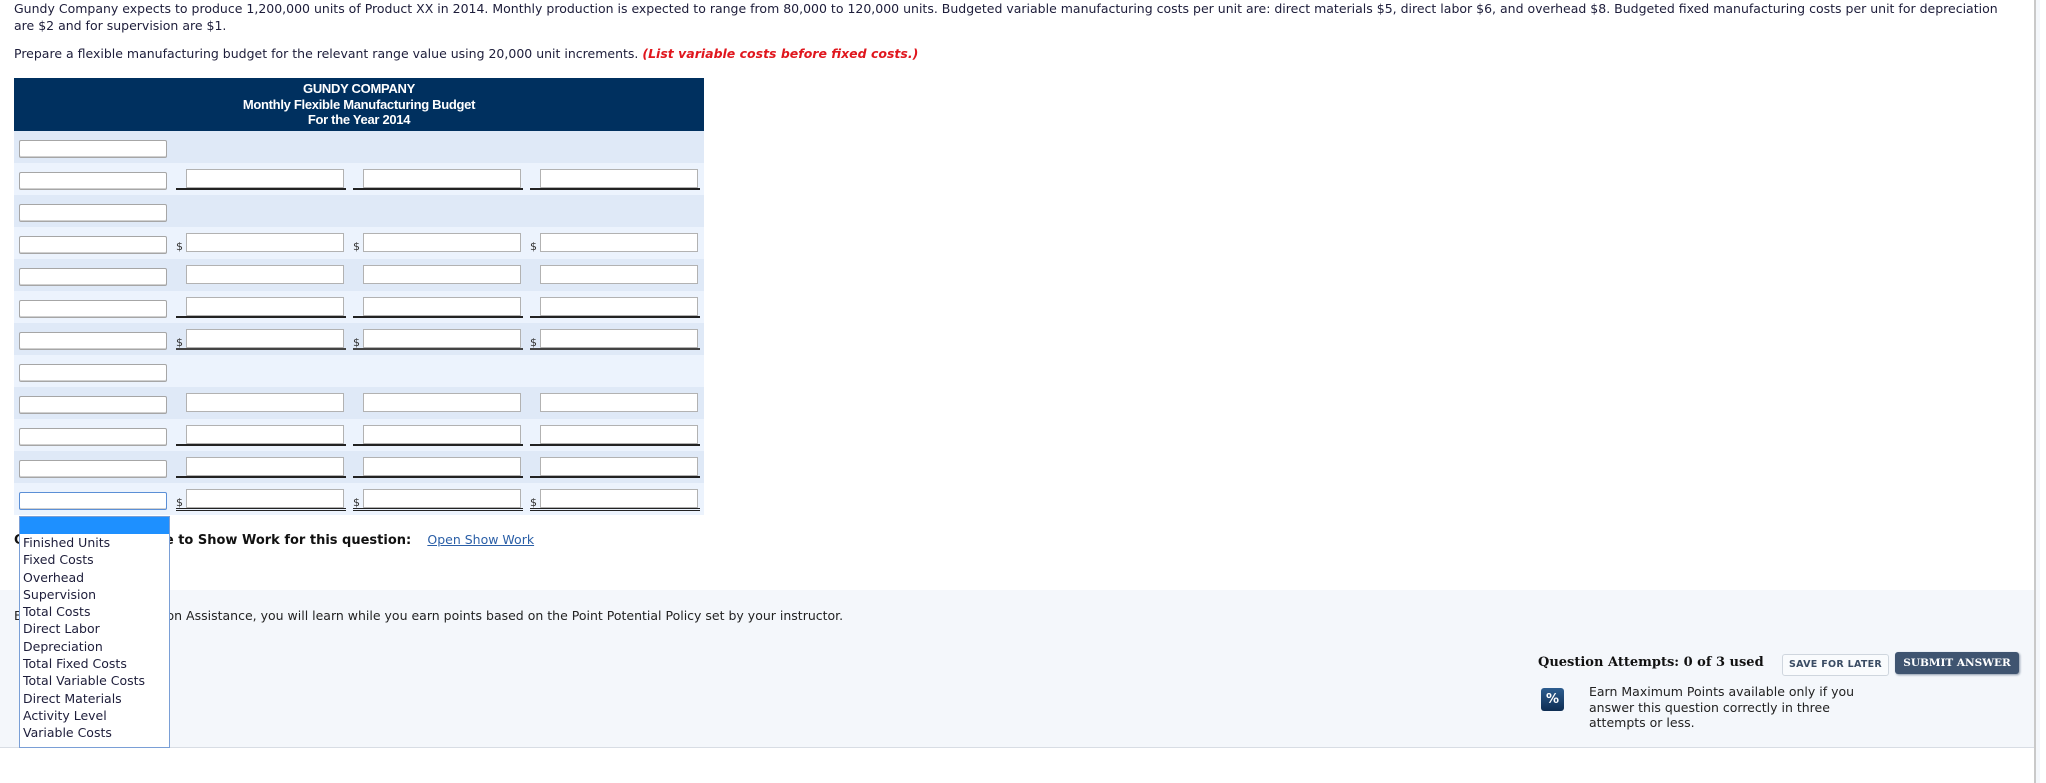 The height and width of the screenshot is (783, 2046). Describe the element at coordinates (94, 542) in the screenshot. I see `dropdown-option: Finished Units` at that location.